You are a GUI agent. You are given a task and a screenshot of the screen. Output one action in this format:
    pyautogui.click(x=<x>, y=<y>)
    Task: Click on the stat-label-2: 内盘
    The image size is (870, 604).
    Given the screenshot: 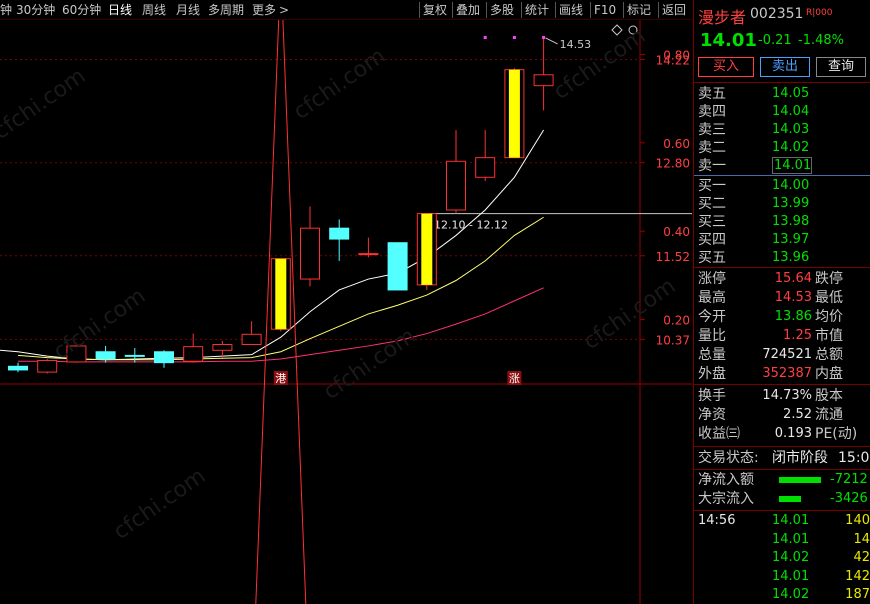 What is the action you would take?
    pyautogui.click(x=829, y=374)
    